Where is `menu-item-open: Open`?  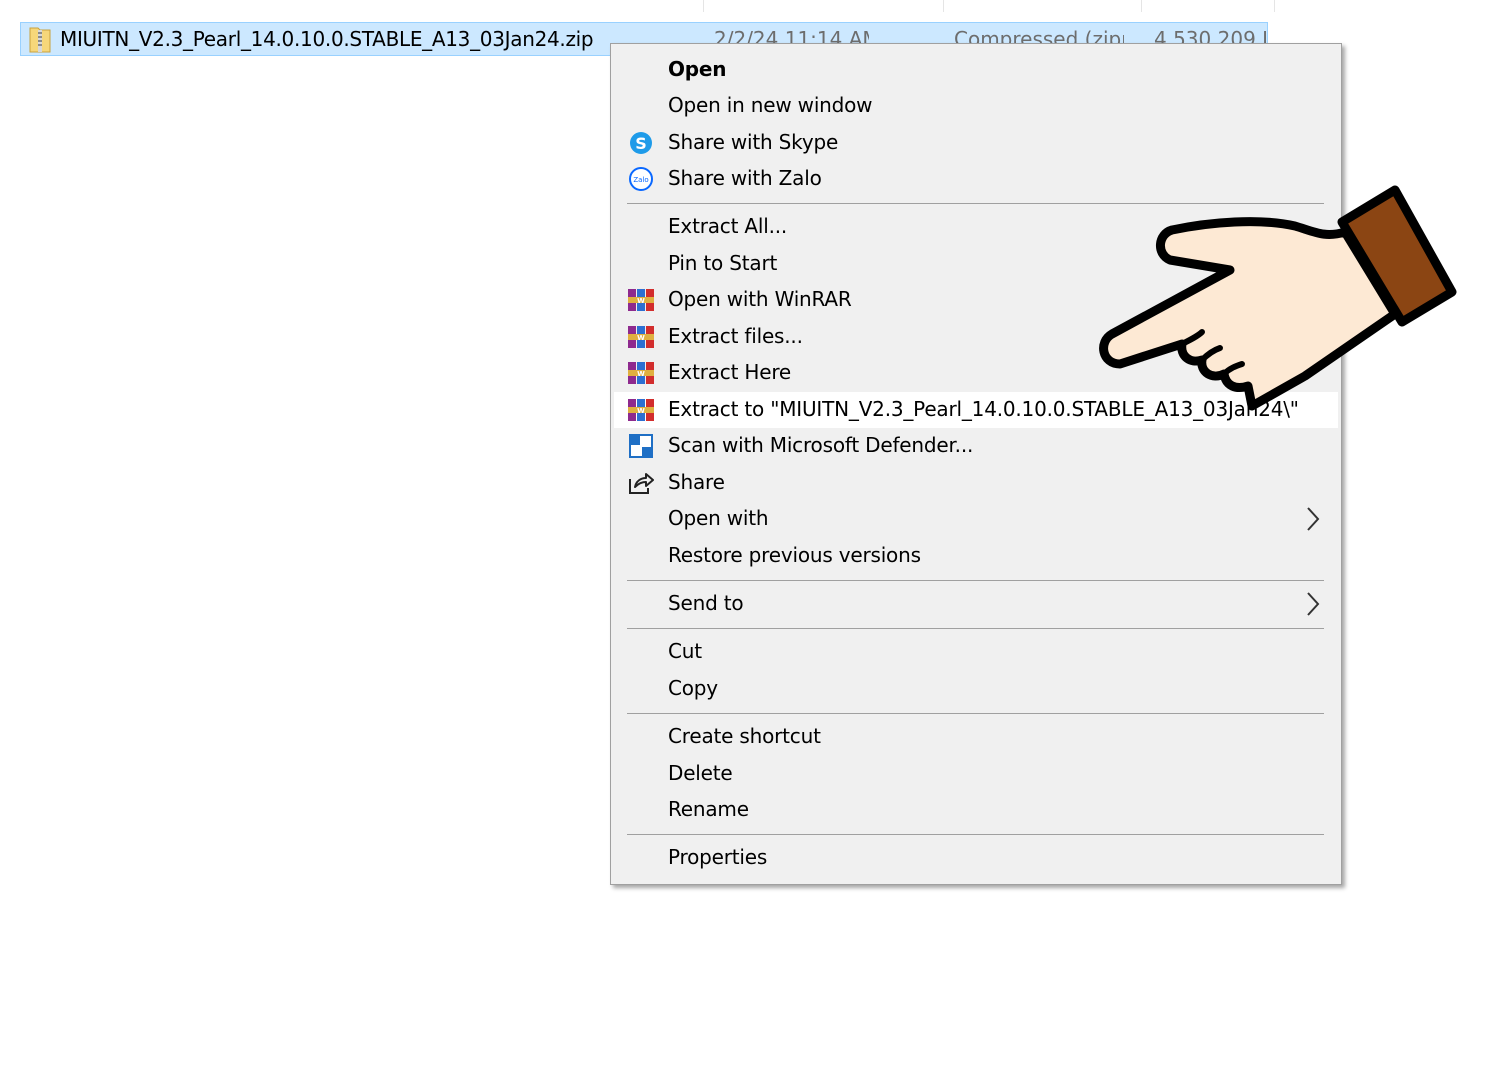 menu-item-open: Open is located at coordinates (976, 70).